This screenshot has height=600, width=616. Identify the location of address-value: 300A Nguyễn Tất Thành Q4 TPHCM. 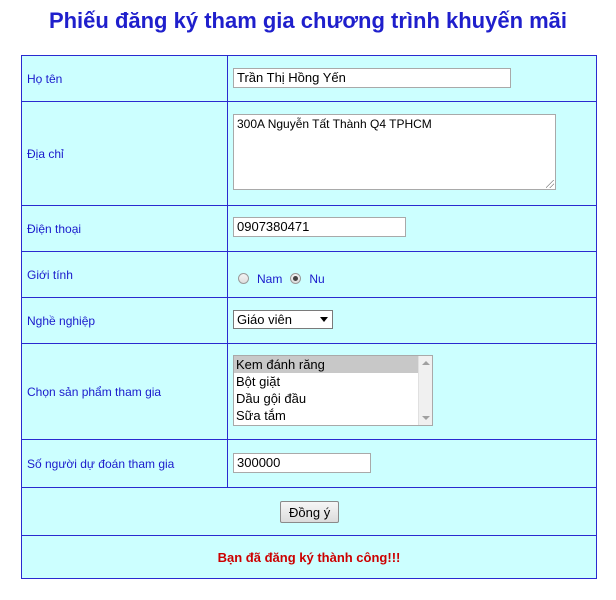
(334, 124).